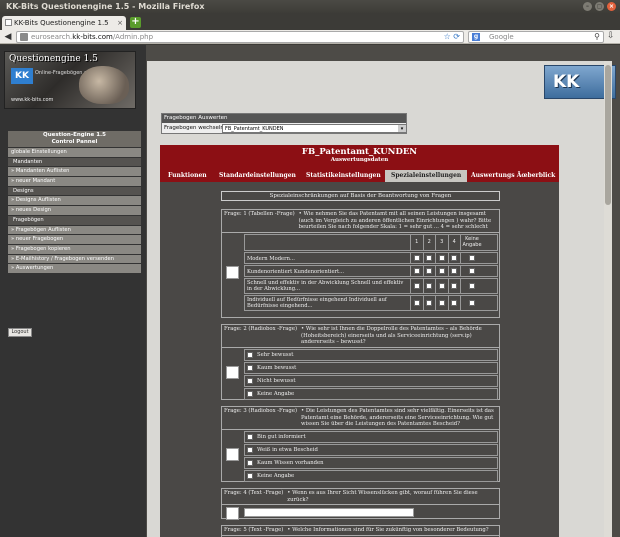  I want to click on minimize-icon: –, so click(587, 6).